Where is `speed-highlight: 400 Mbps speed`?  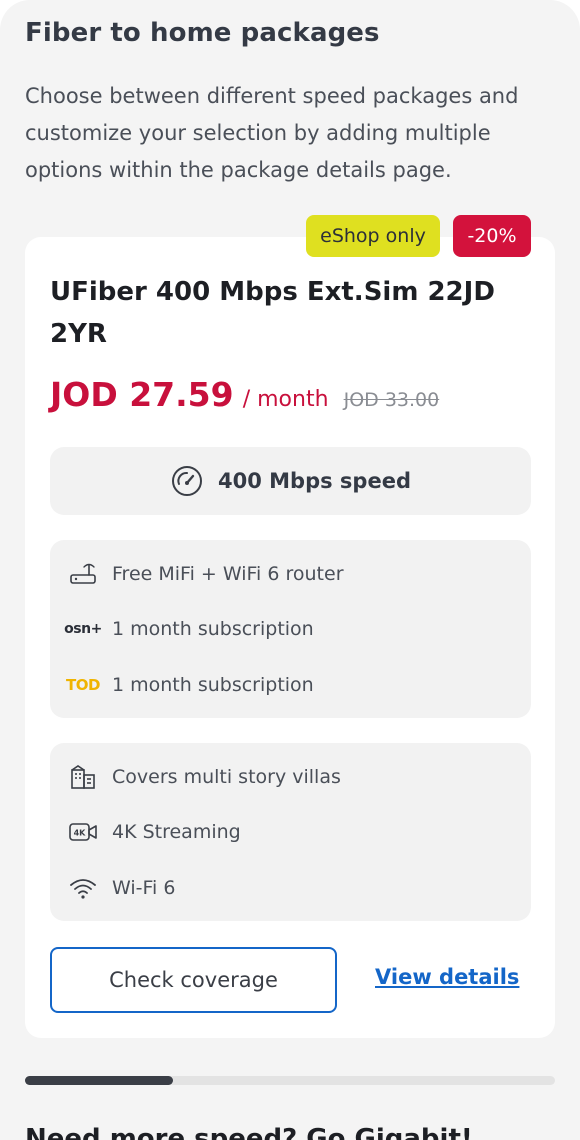
speed-highlight: 400 Mbps speed is located at coordinates (290, 481).